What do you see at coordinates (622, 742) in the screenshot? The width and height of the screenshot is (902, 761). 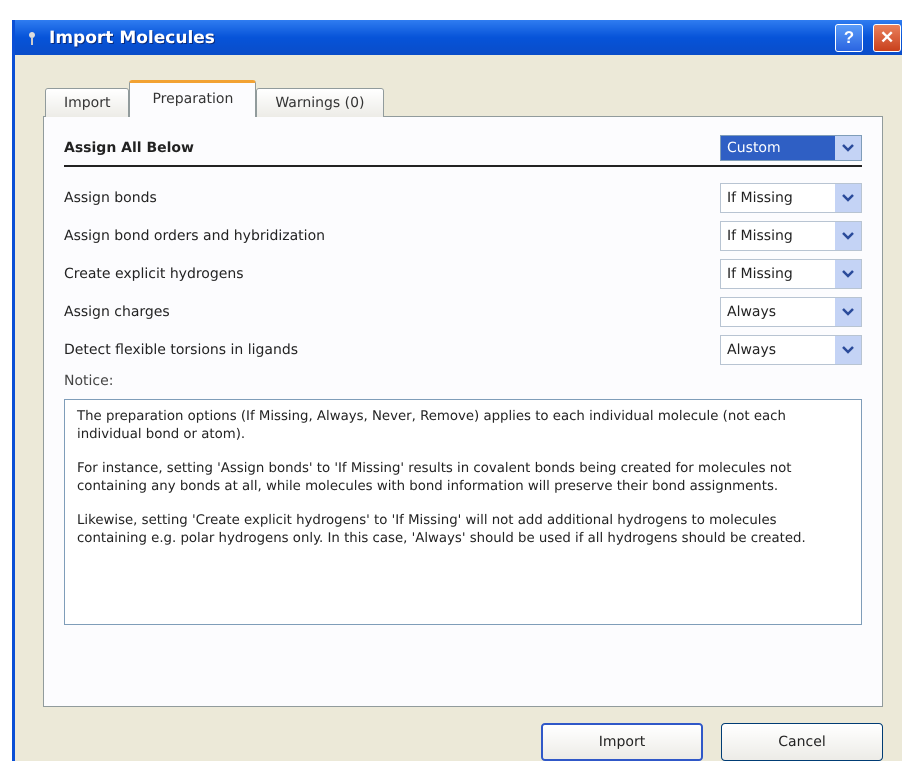 I see `import-button: Import` at bounding box center [622, 742].